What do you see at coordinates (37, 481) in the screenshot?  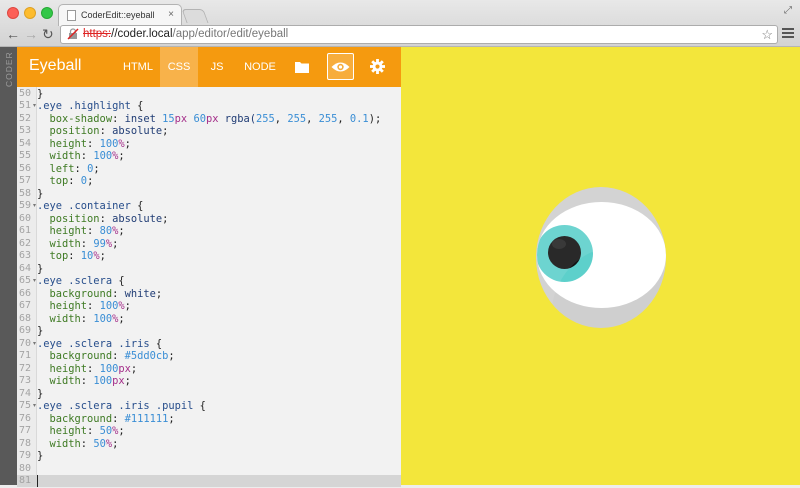 I see `text-cursor` at bounding box center [37, 481].